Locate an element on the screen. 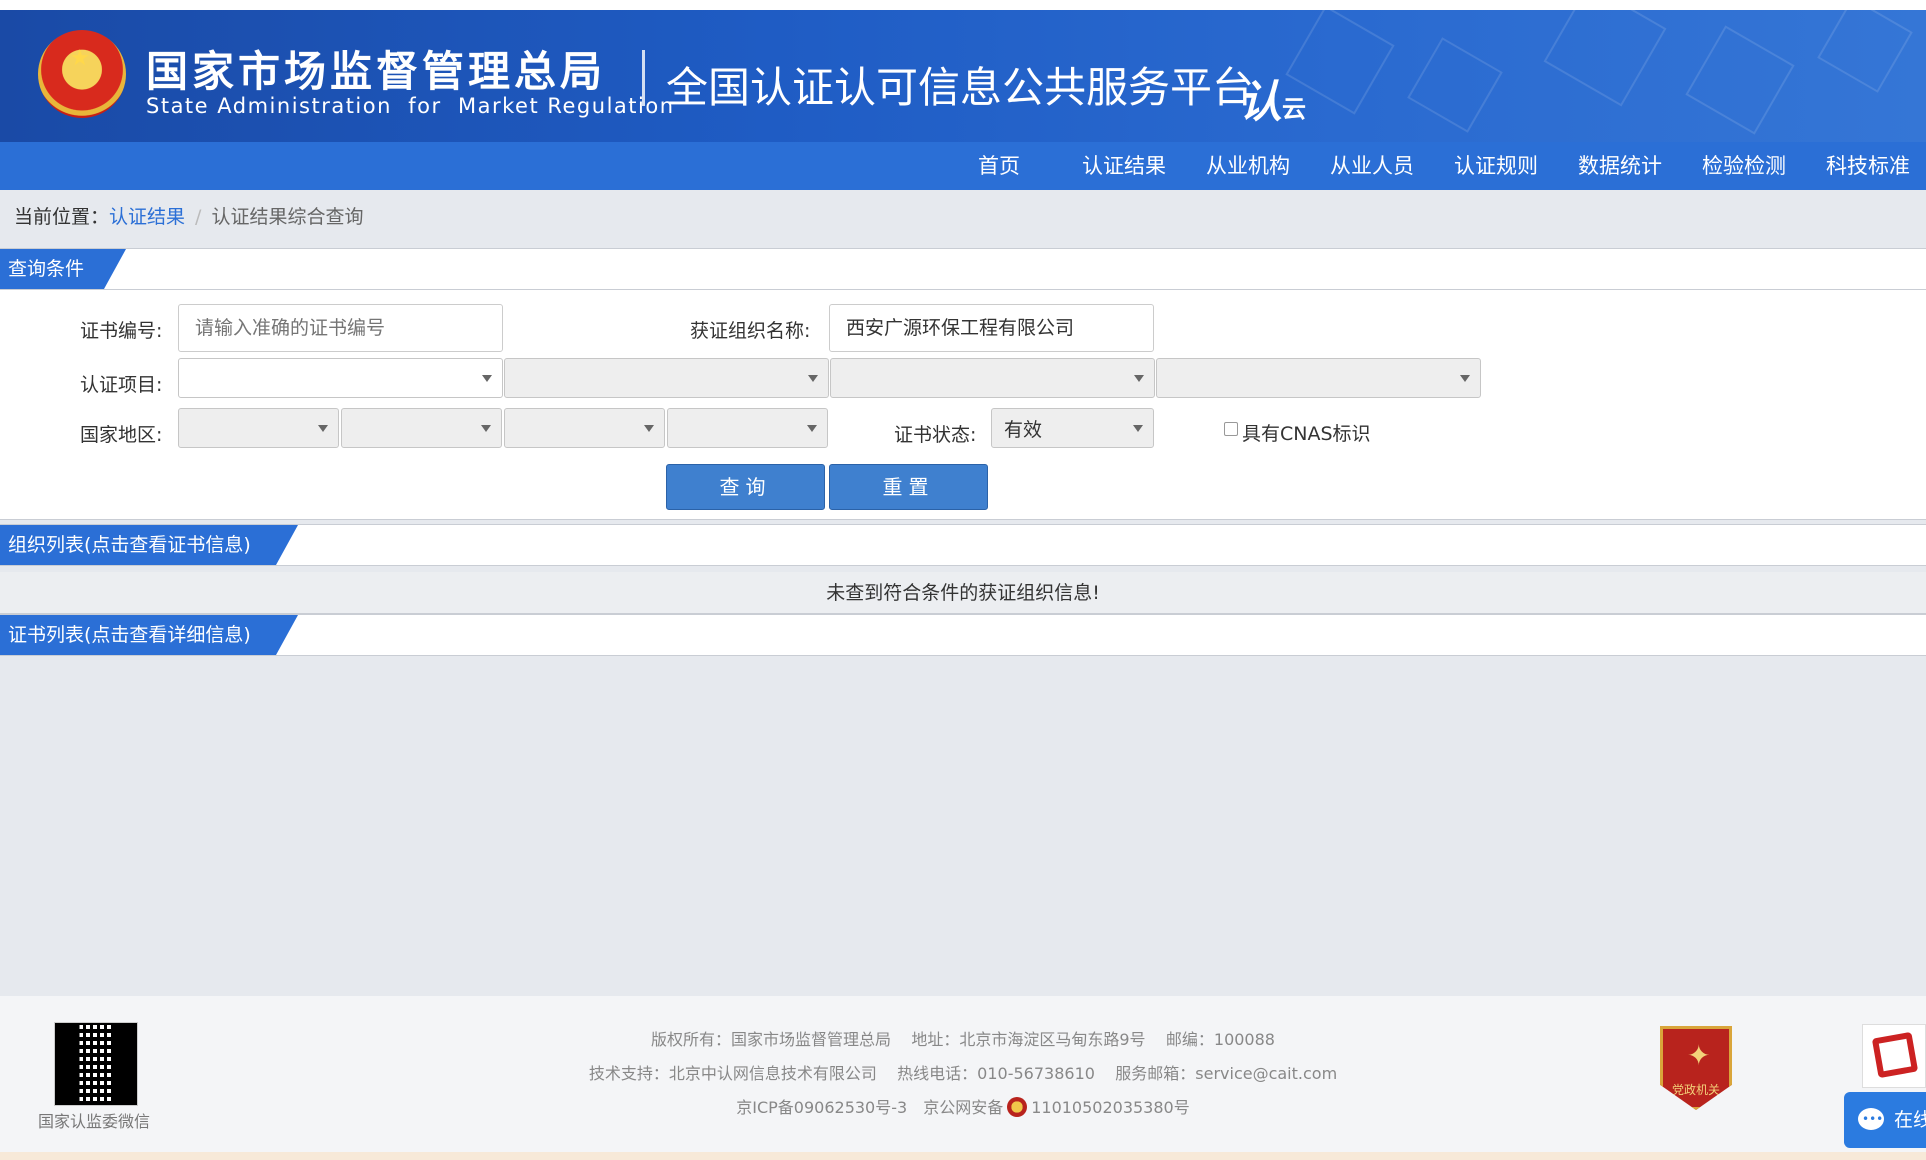 The image size is (1926, 1160). nav-item-personnel: 从业人员 is located at coordinates (1372, 166).